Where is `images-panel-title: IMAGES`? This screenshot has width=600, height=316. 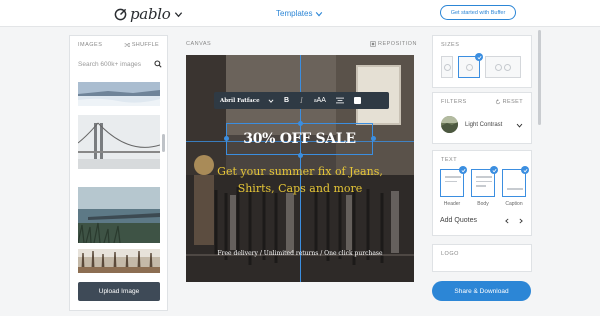
images-panel-title: IMAGES is located at coordinates (90, 45).